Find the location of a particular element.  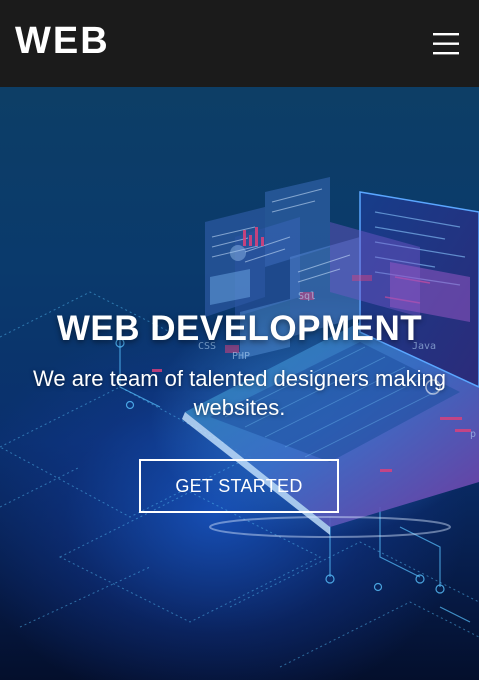

get-started-button: GET STARTED is located at coordinates (239, 486).